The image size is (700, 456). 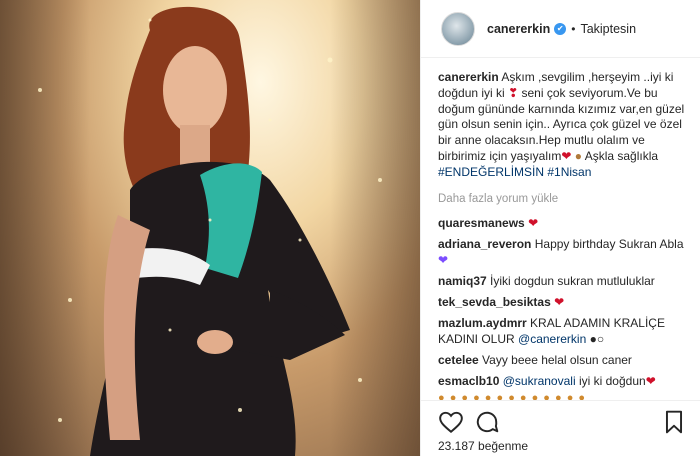 I want to click on mention-link: @sukranovali, so click(x=539, y=381).